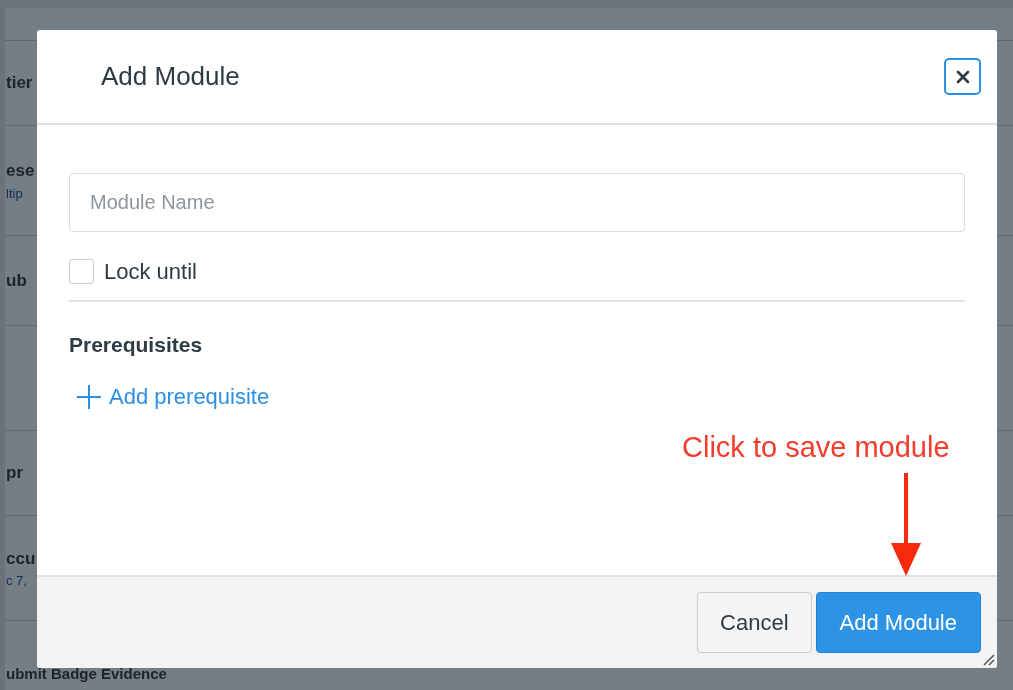 The height and width of the screenshot is (690, 1013). What do you see at coordinates (14, 473) in the screenshot?
I see `list-item-title: pr` at bounding box center [14, 473].